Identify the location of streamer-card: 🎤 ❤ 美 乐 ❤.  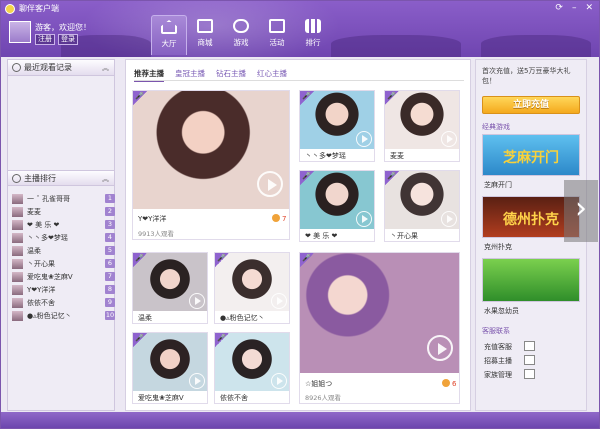
(337, 206).